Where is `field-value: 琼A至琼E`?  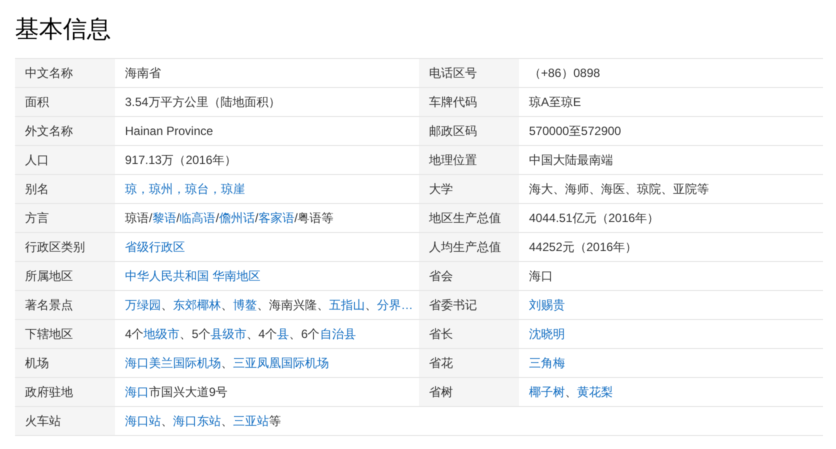
field-value: 琼A至琼E is located at coordinates (555, 102).